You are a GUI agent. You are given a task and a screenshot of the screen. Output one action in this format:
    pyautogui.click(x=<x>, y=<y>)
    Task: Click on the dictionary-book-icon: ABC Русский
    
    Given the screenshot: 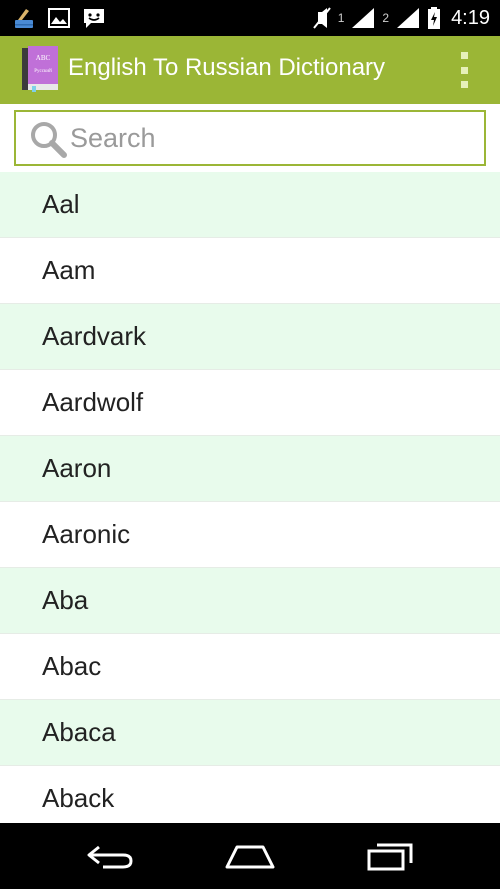 What is the action you would take?
    pyautogui.click(x=41, y=69)
    